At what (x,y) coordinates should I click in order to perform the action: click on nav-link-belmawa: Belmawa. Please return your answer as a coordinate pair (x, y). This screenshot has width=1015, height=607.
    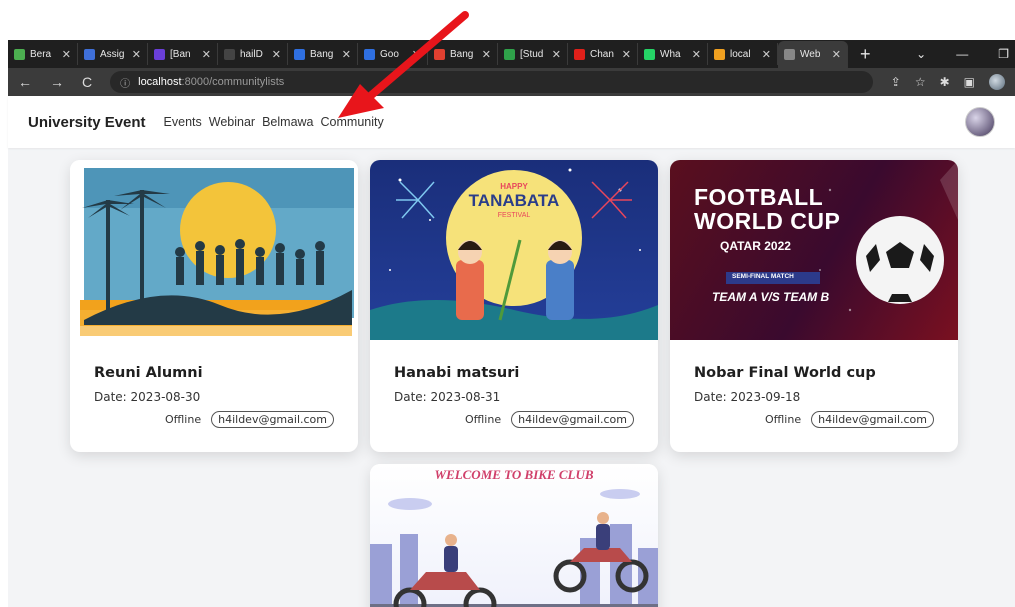
    Looking at the image, I should click on (287, 122).